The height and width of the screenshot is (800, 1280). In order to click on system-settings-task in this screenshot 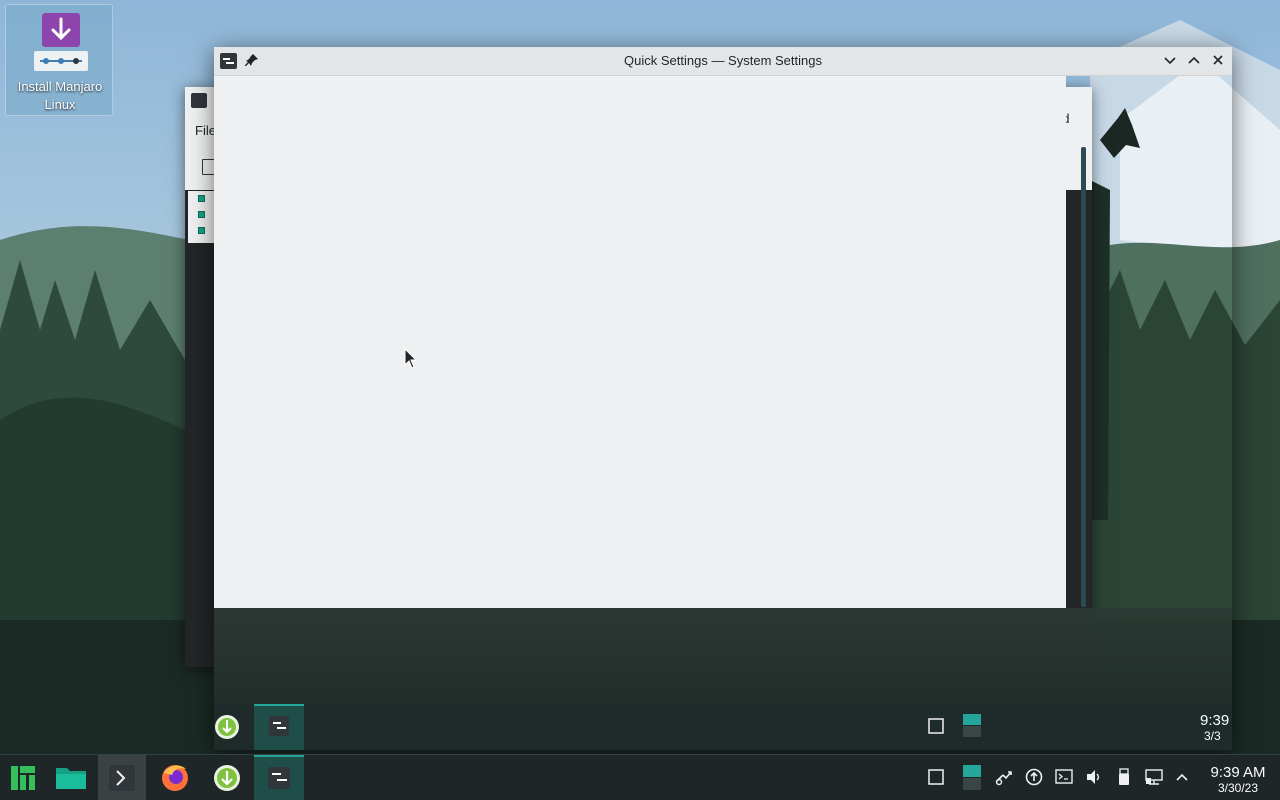, I will do `click(279, 777)`.